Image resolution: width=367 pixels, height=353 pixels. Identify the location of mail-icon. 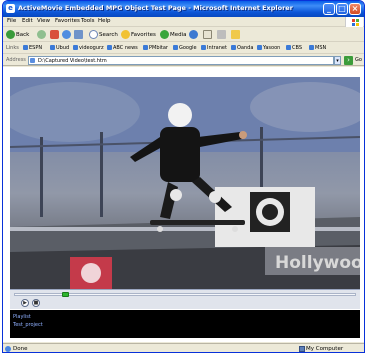
(207, 34).